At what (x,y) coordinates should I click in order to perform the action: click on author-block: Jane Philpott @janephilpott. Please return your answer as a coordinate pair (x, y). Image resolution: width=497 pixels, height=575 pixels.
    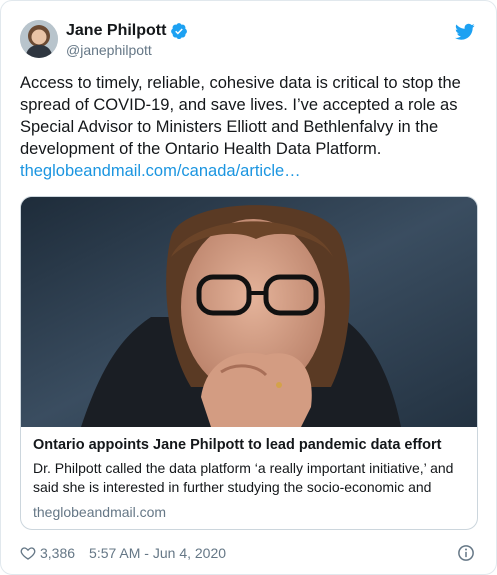
    Looking at the image, I should click on (127, 40).